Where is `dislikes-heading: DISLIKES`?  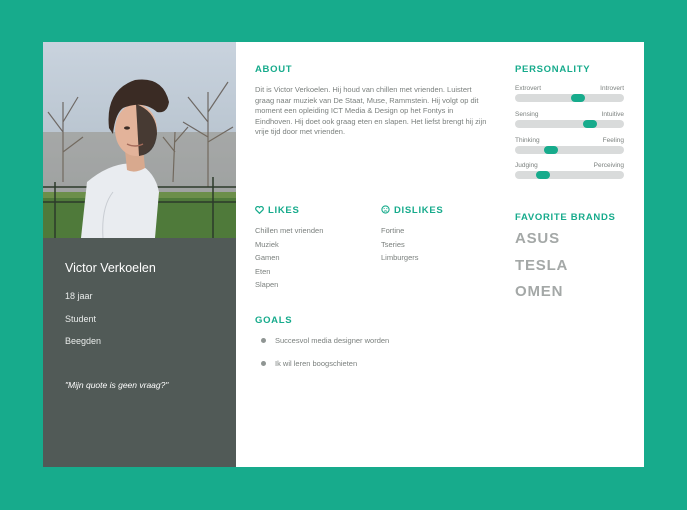 dislikes-heading: DISLIKES is located at coordinates (412, 211).